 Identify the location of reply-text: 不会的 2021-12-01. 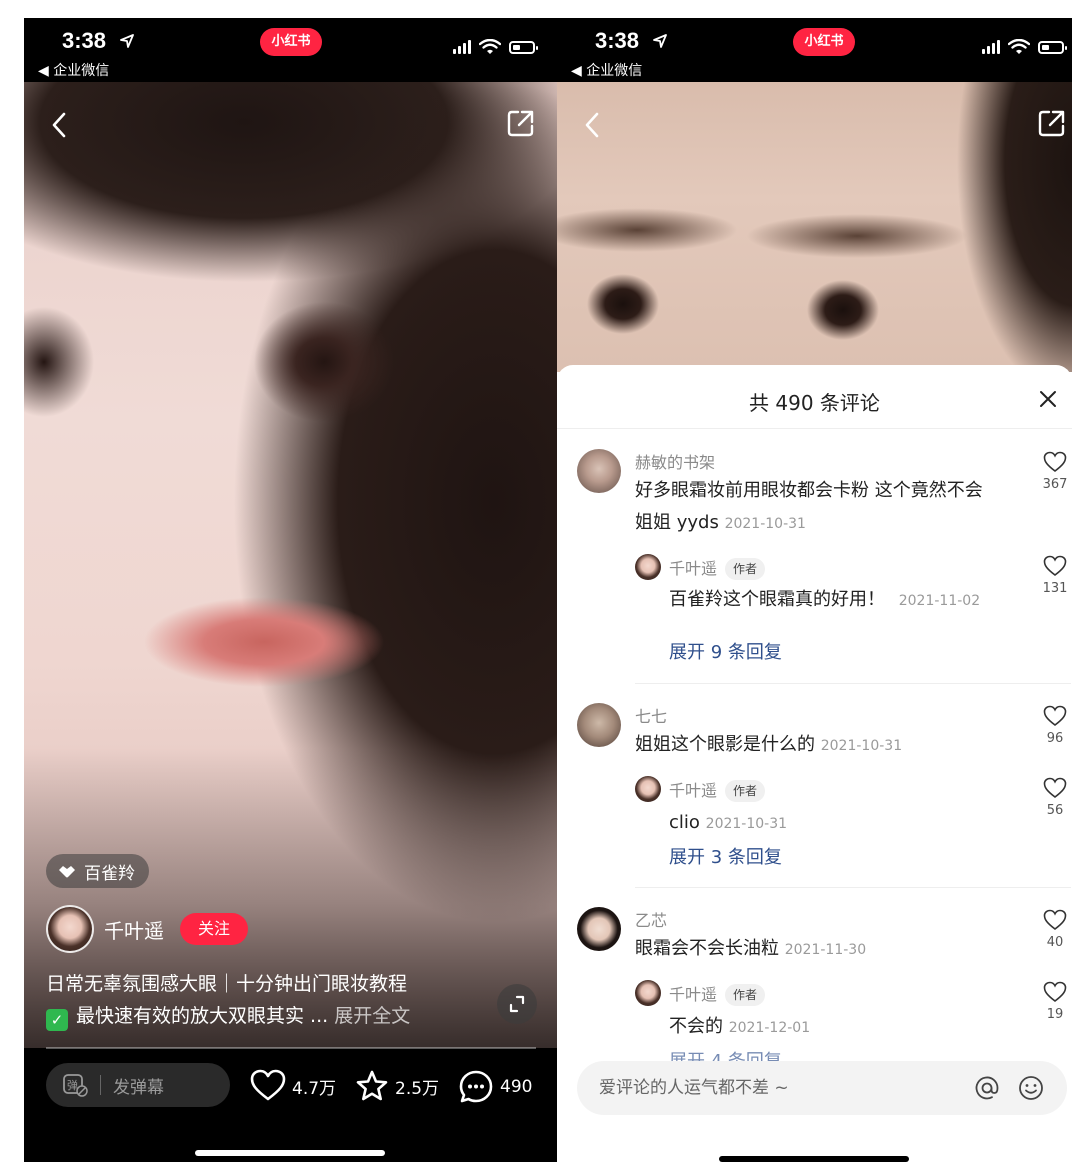
(739, 1027).